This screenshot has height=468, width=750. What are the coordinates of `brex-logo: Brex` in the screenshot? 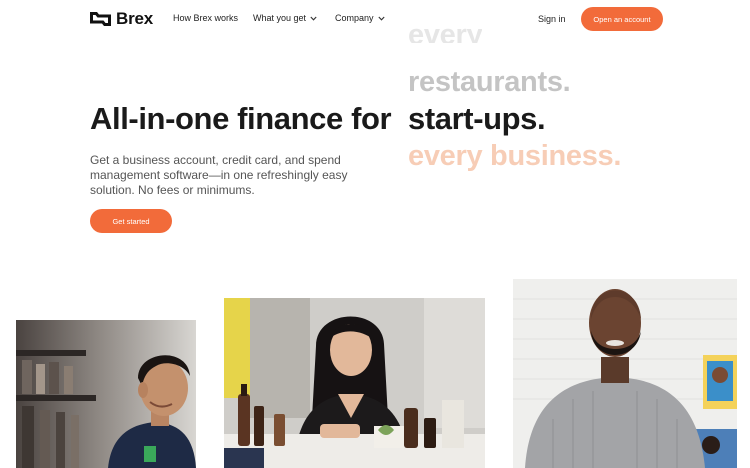 It's located at (121, 19).